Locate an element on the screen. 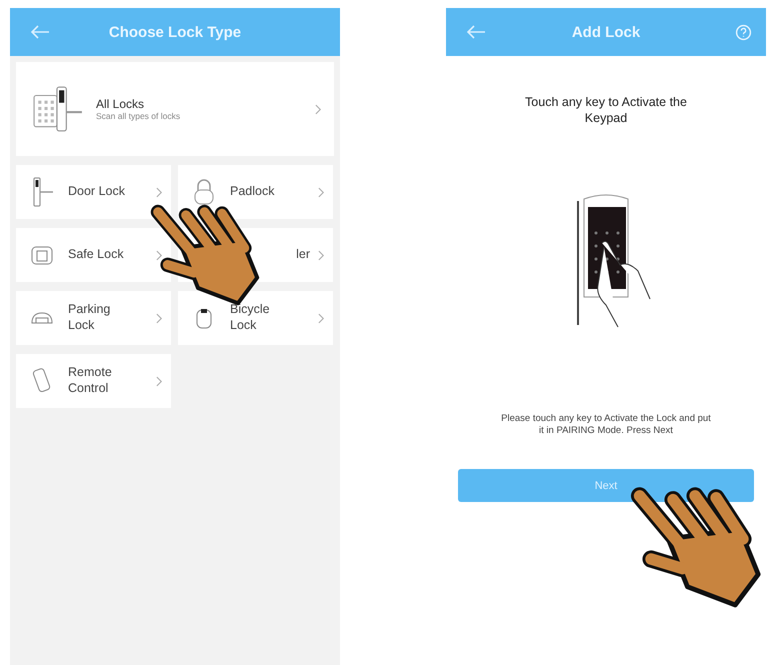 Image resolution: width=768 pixels, height=665 pixels. card-subtitle: Scan all types of locks is located at coordinates (139, 116).